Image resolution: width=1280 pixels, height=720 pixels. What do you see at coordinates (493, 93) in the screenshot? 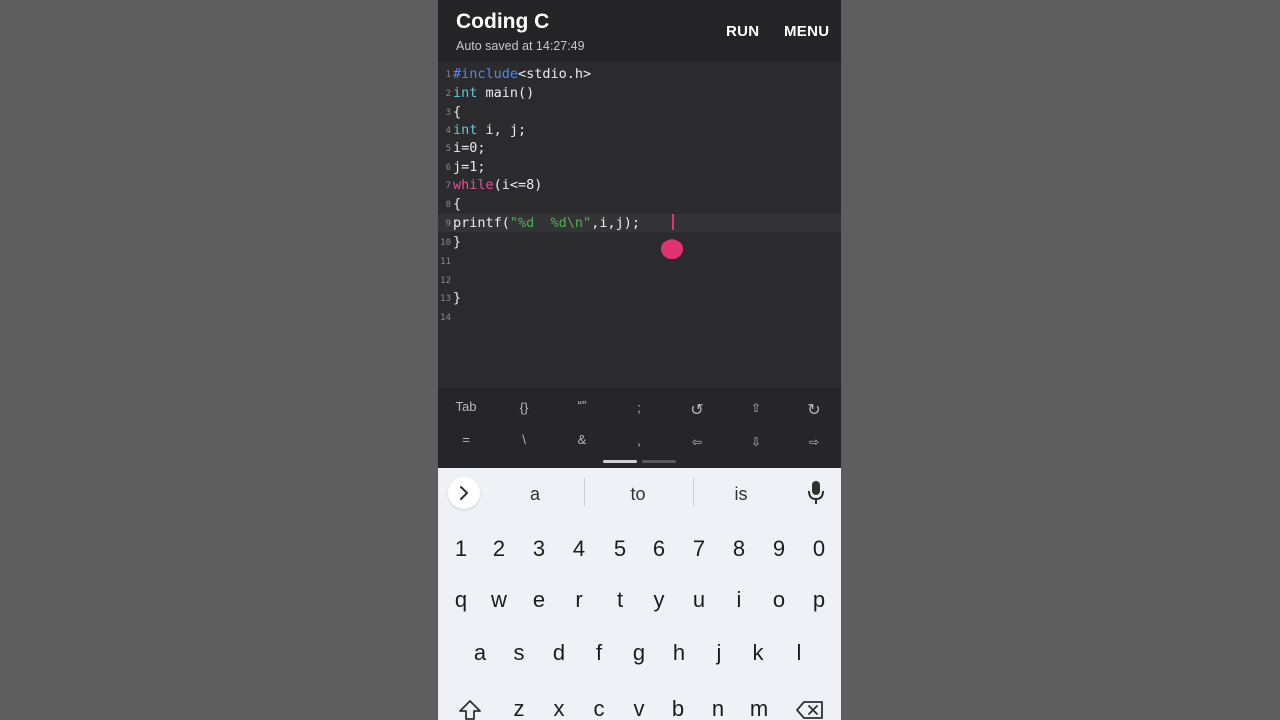
I see `line-text: int main()` at bounding box center [493, 93].